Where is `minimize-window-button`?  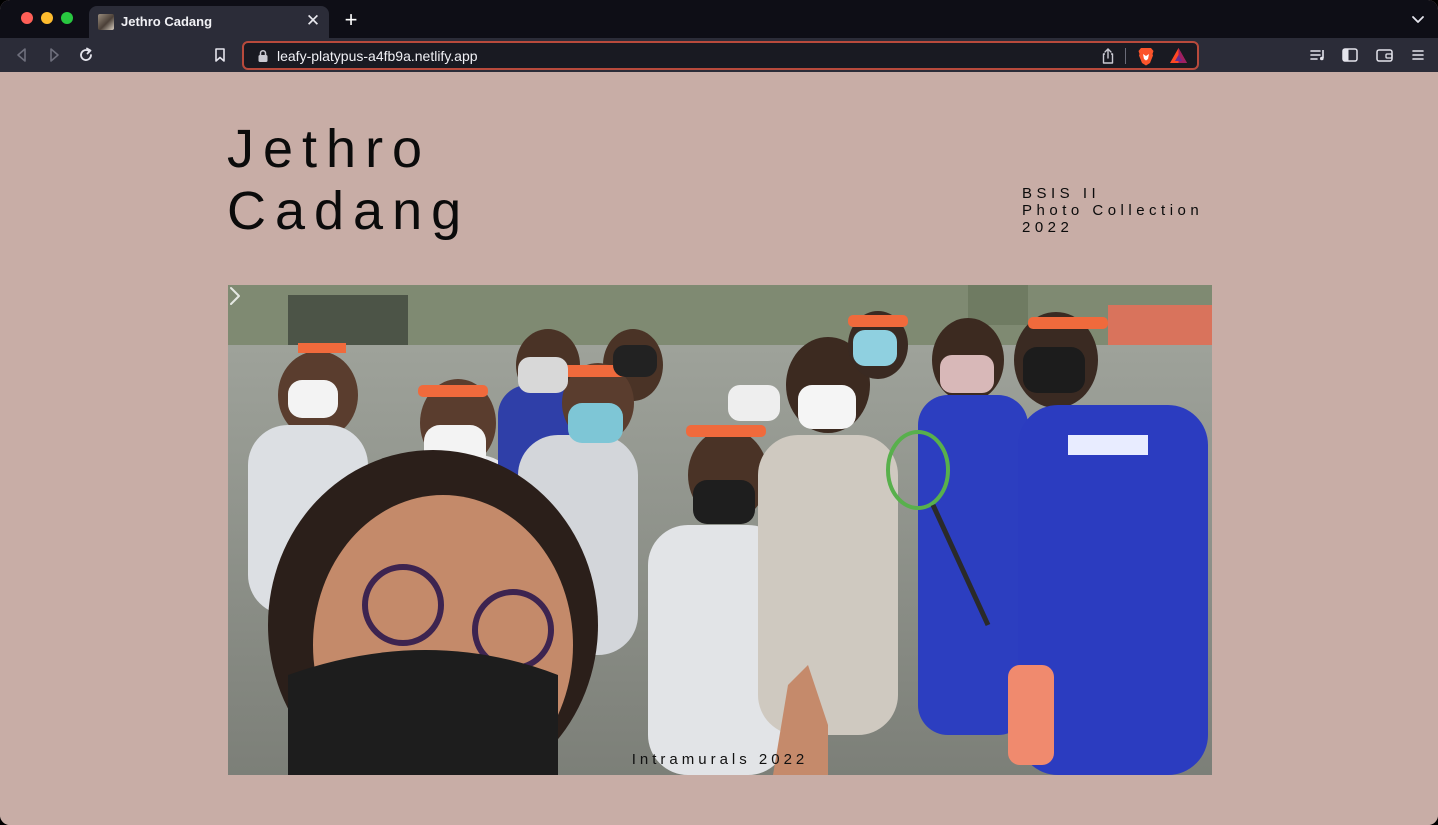 minimize-window-button is located at coordinates (47, 18).